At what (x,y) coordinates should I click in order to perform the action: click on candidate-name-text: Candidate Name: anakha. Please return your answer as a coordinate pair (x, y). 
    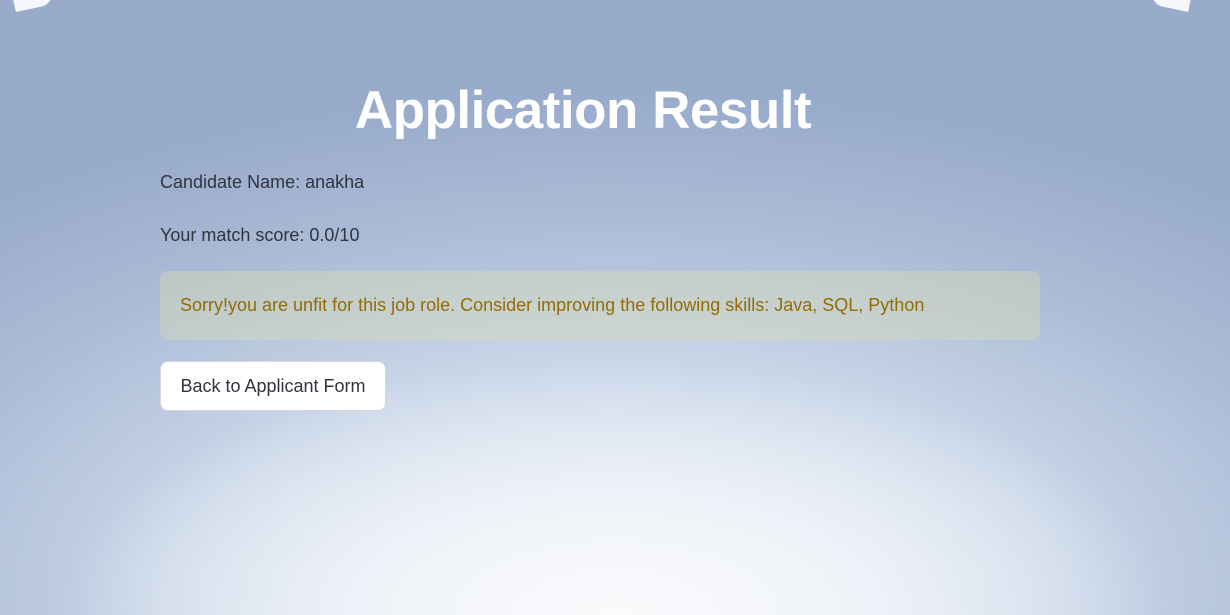
    Looking at the image, I should click on (262, 182).